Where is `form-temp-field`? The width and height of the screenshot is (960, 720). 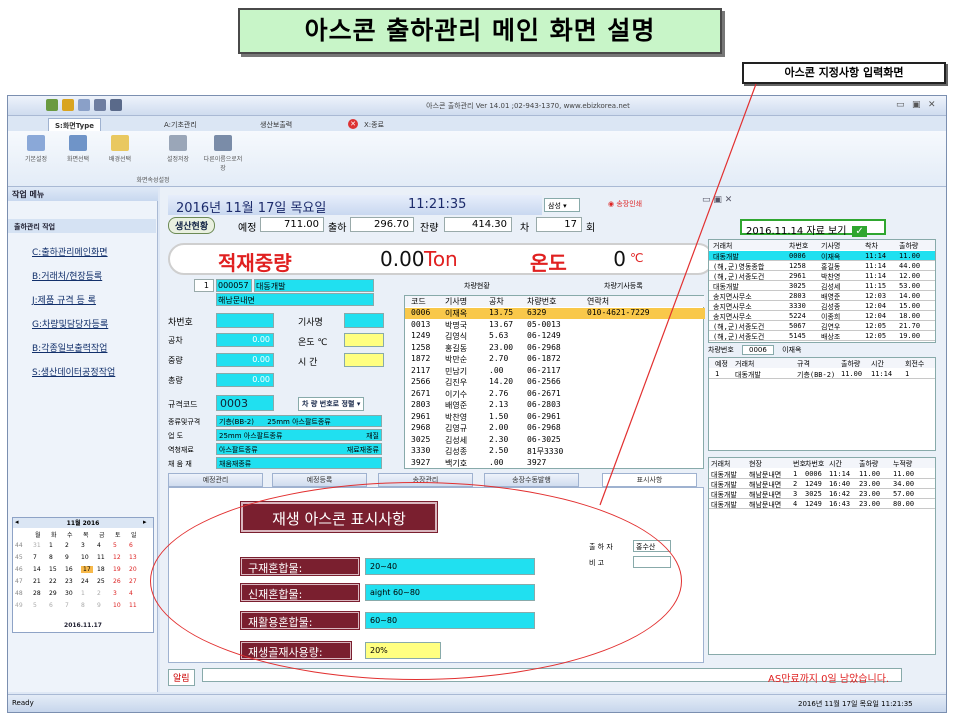 form-temp-field is located at coordinates (364, 340).